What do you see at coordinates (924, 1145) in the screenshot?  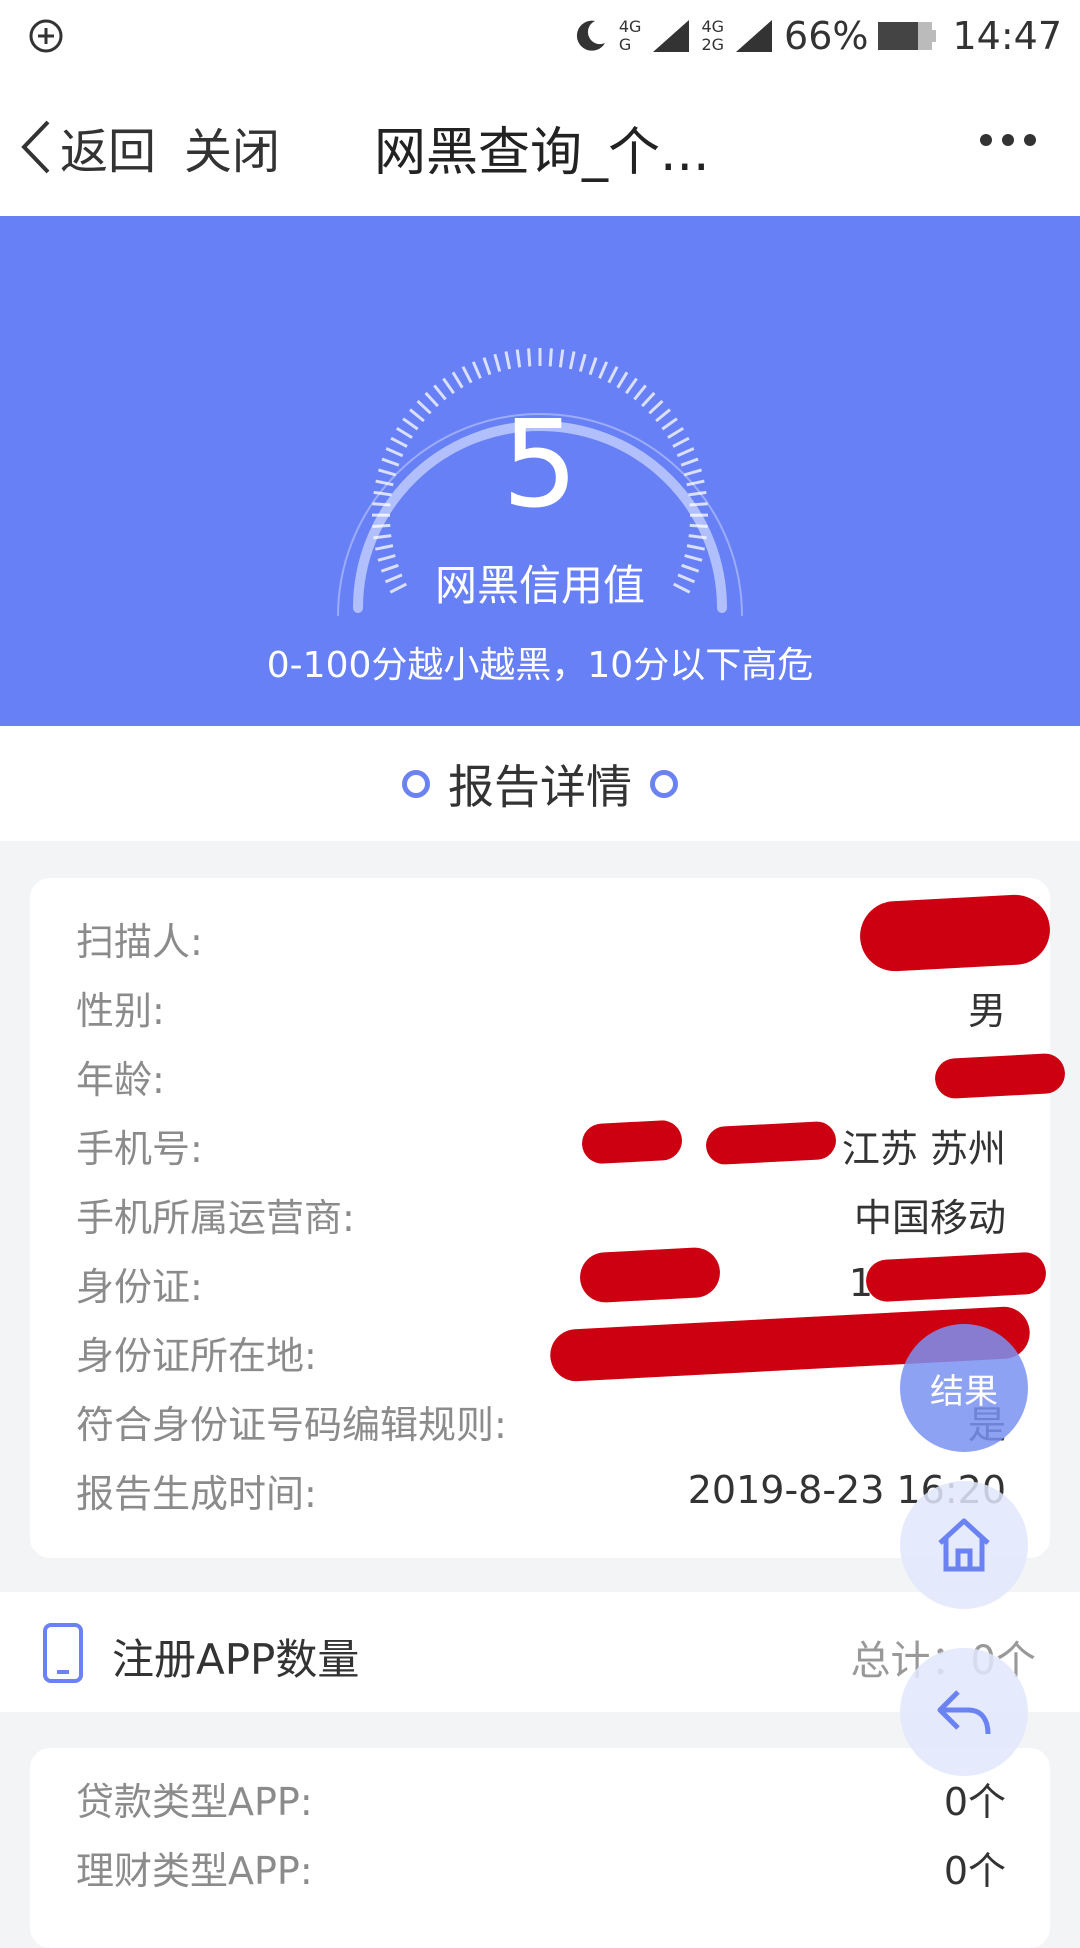 I see `info-value: 江苏 苏州` at bounding box center [924, 1145].